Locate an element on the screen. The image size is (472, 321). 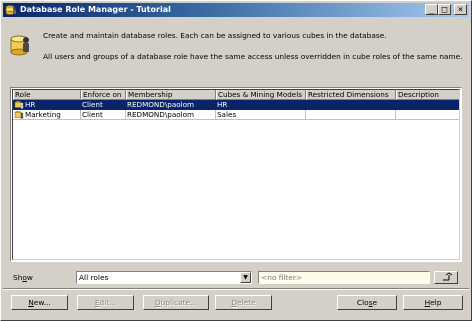
close-window-button: × is located at coordinates (460, 9).